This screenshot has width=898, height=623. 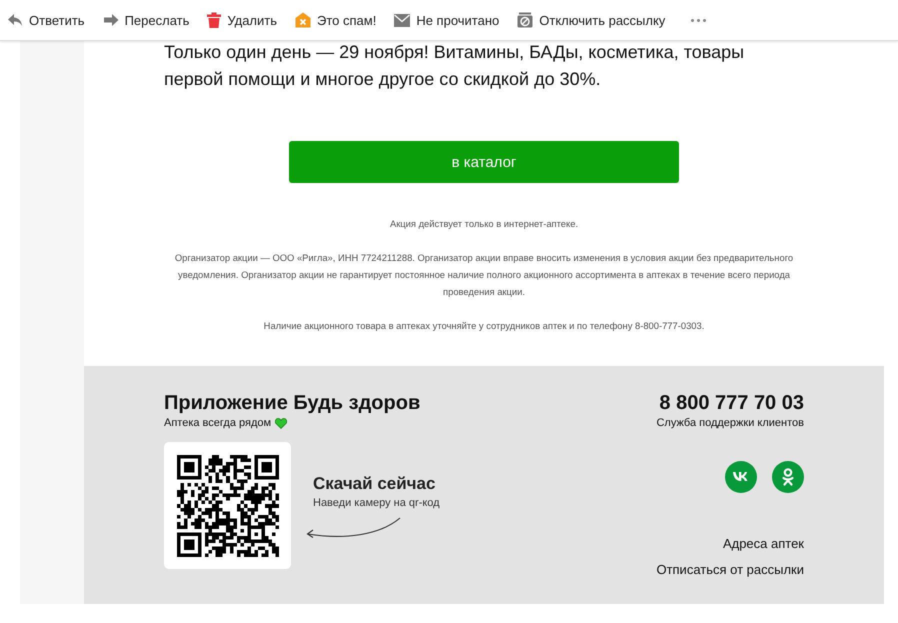 I want to click on download-hint: Наведи камеру на qr-код, so click(x=376, y=503).